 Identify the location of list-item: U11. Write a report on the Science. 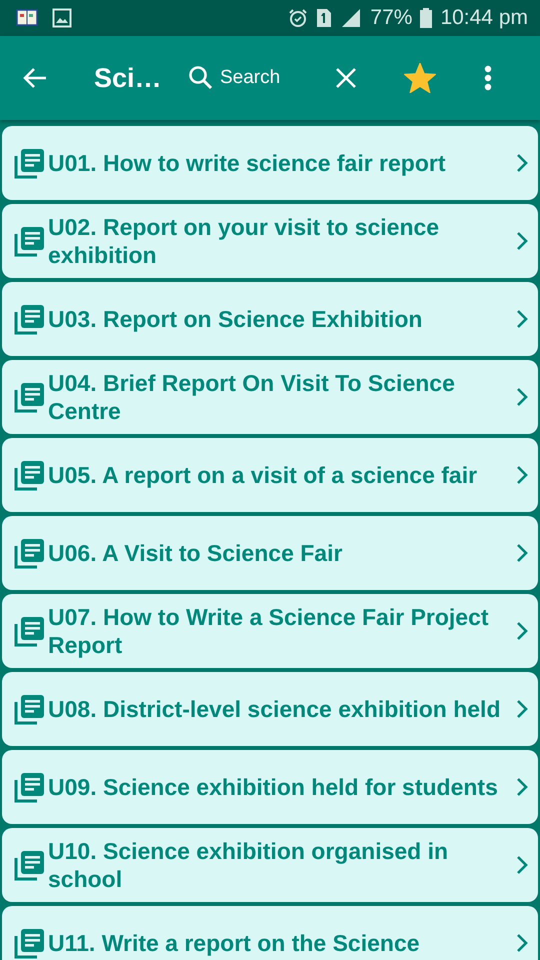
(270, 933).